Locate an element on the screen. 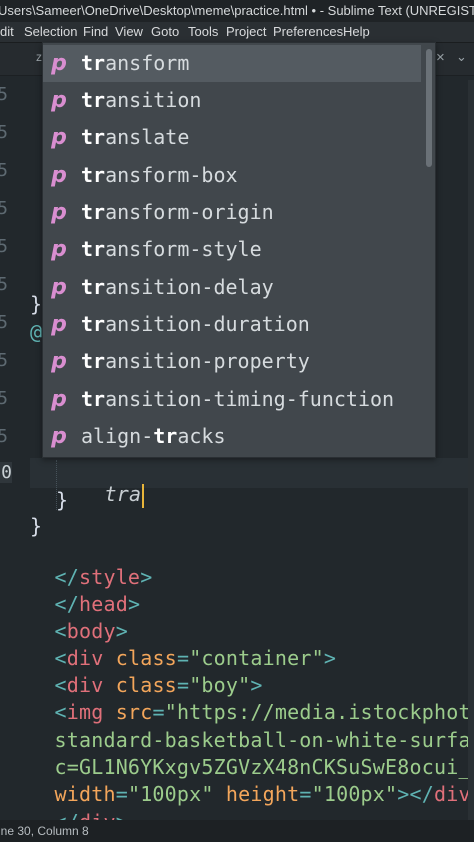  autocomplete-scroll-thumb is located at coordinates (429, 108).